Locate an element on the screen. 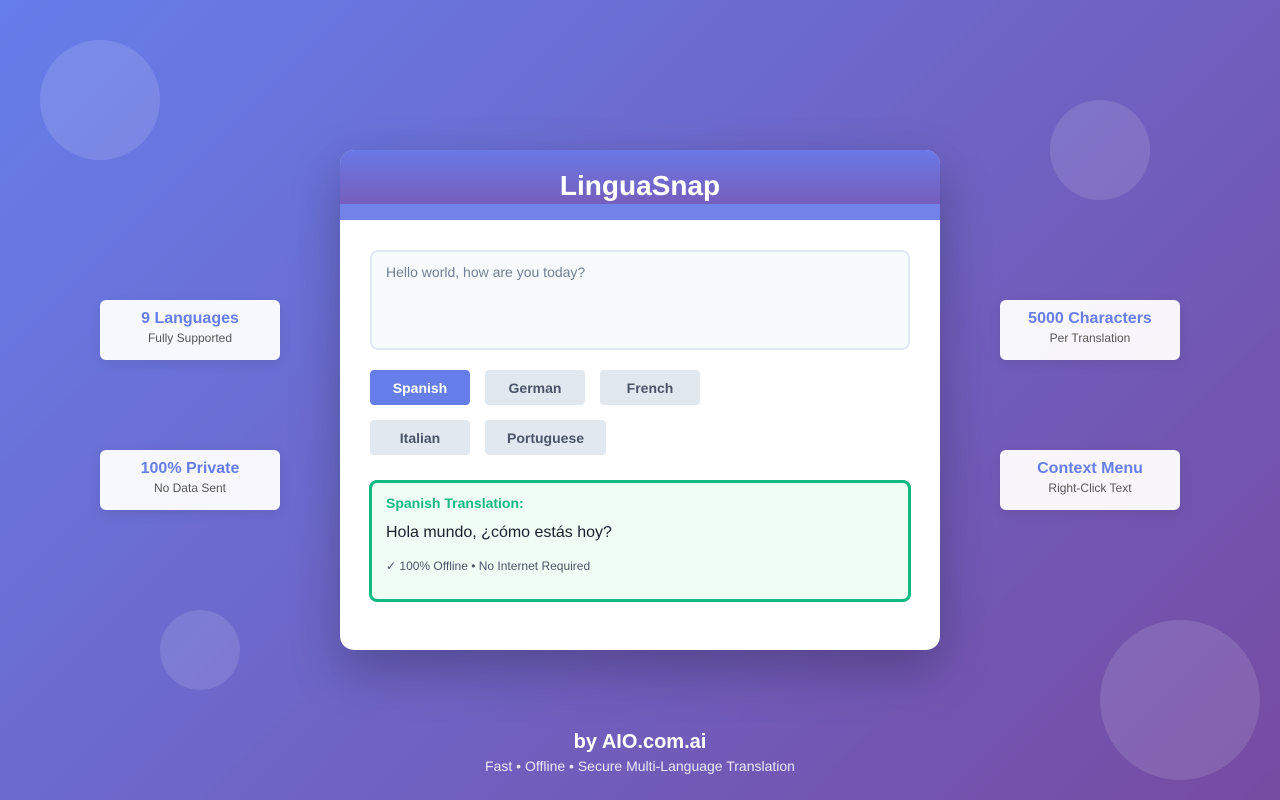 This screenshot has width=1280, height=800. feature-card-label: Right-Click Text is located at coordinates (1090, 488).